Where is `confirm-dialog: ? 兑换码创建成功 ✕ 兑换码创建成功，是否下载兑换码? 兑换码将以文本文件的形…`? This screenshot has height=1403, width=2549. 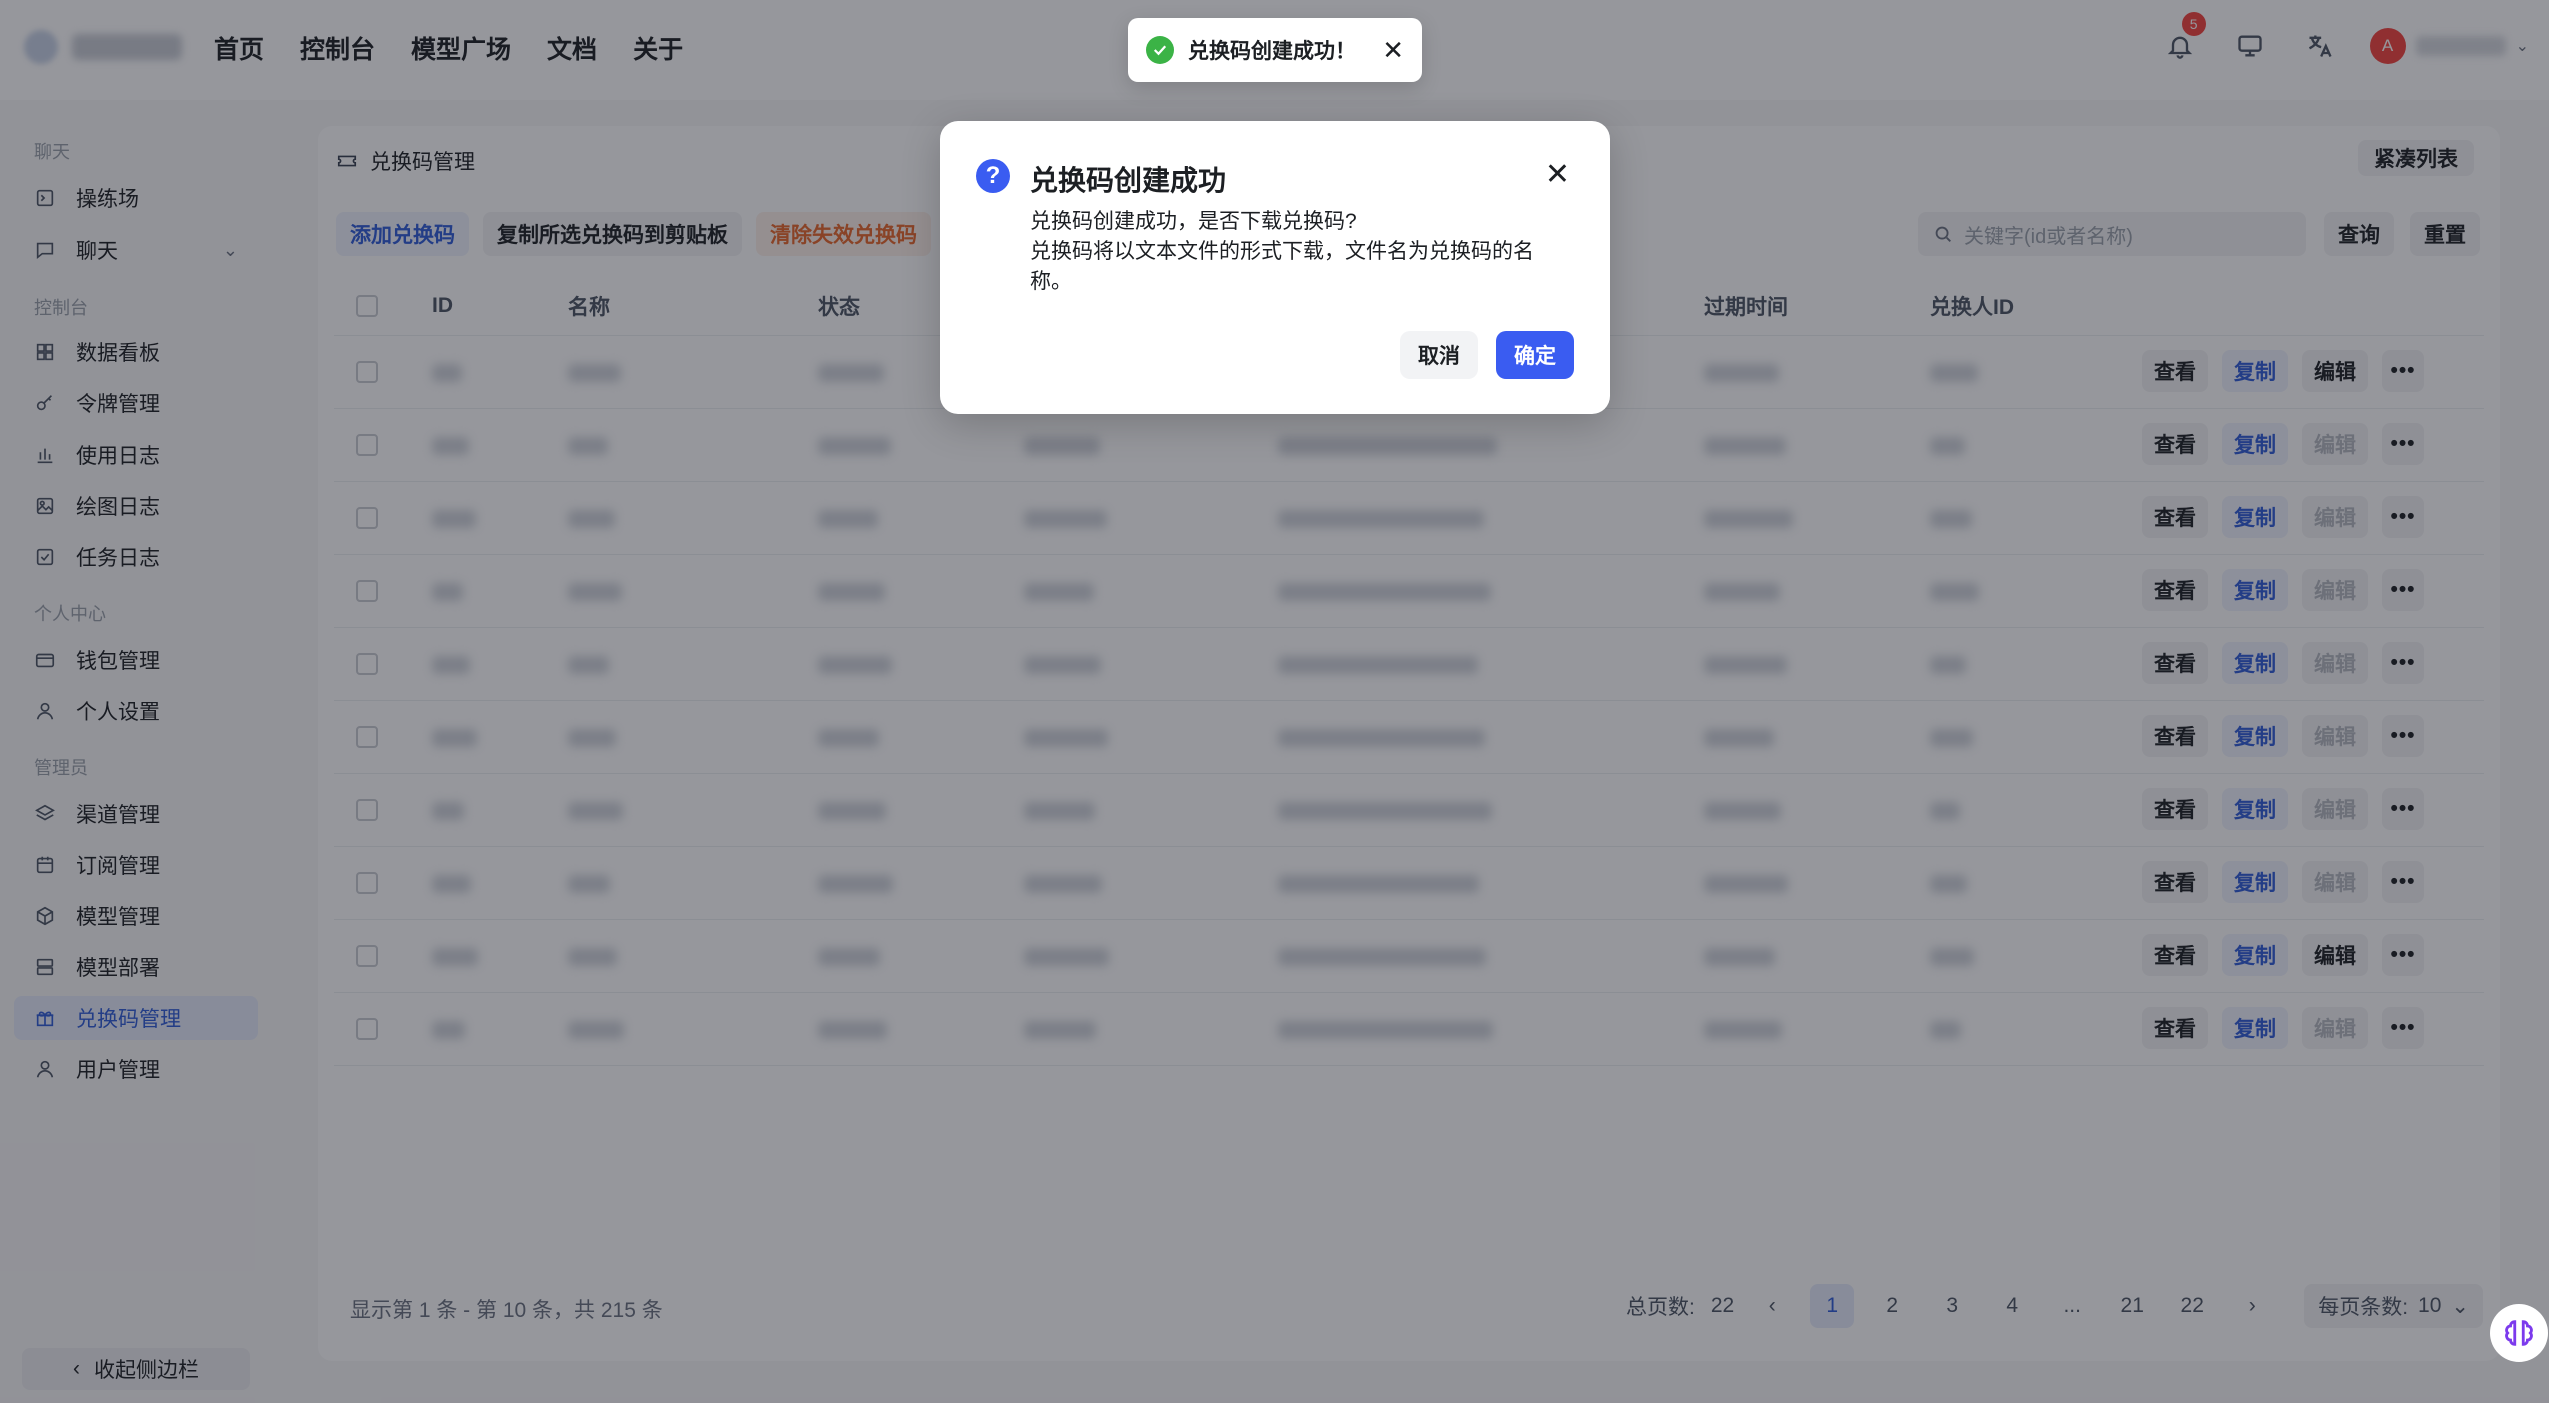 confirm-dialog: ? 兑换码创建成功 ✕ 兑换码创建成功，是否下载兑换码? 兑换码将以文本文件的形… is located at coordinates (1275, 267).